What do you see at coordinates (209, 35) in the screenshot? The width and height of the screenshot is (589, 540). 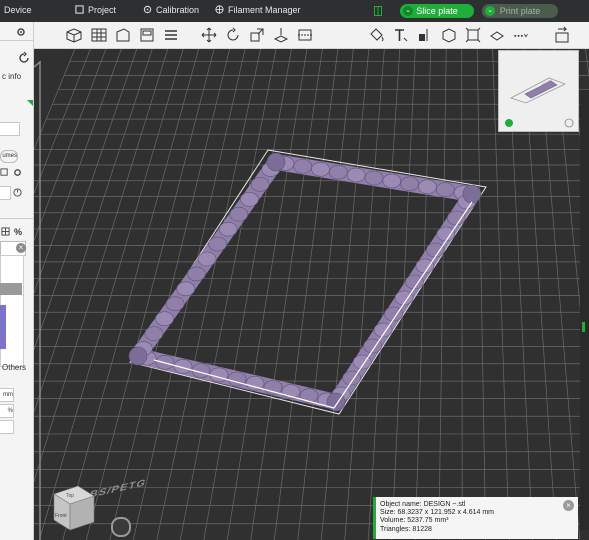 I see `move-icon` at bounding box center [209, 35].